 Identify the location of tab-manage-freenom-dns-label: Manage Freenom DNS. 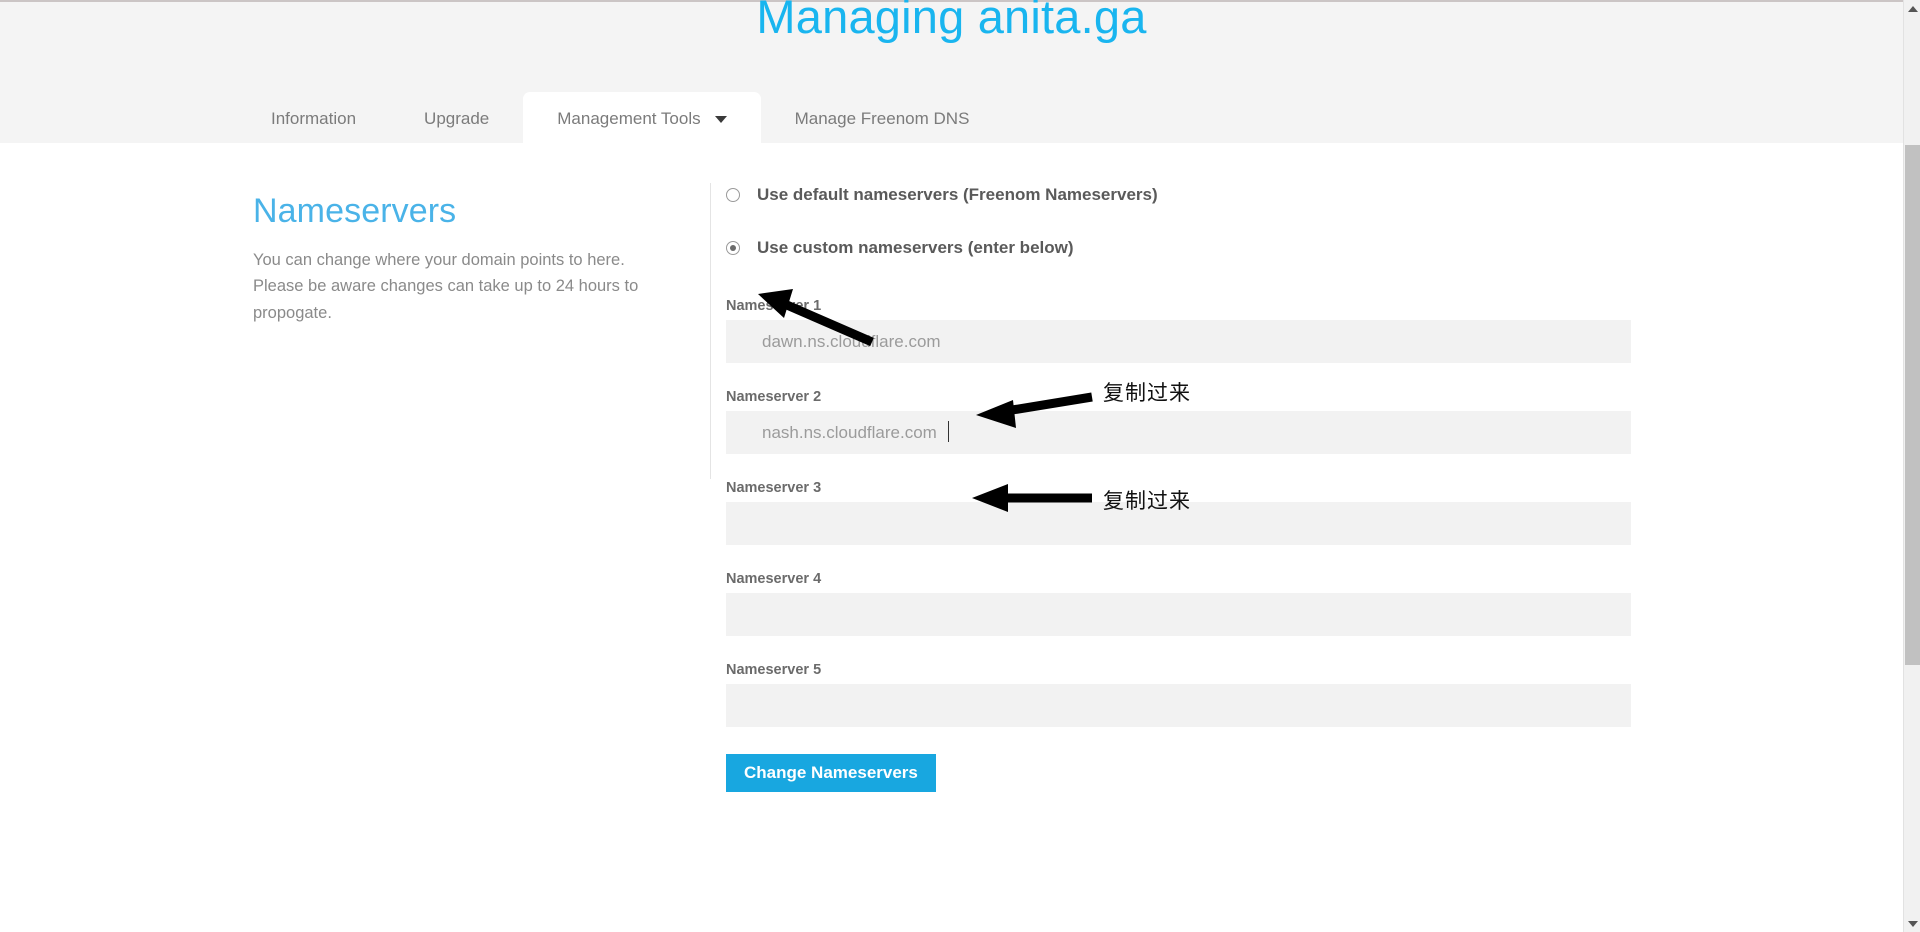
(882, 118).